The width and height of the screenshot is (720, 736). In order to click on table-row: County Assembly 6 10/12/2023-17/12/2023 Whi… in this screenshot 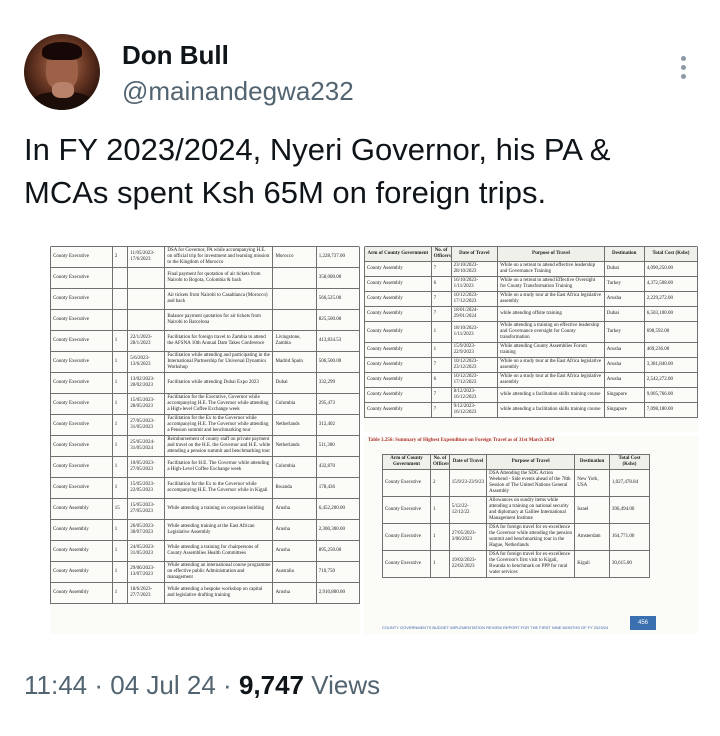, I will do `click(531, 380)`.